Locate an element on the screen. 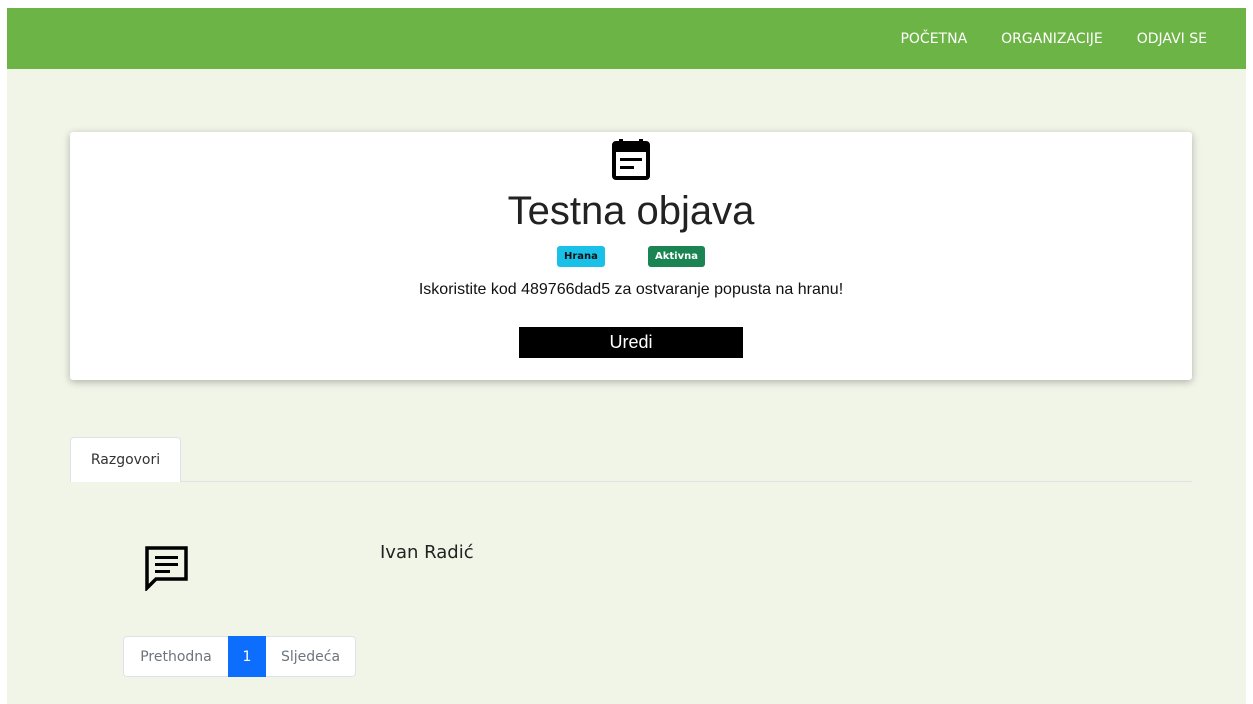 The height and width of the screenshot is (704, 1253). category-badge: Hrana is located at coordinates (581, 256).